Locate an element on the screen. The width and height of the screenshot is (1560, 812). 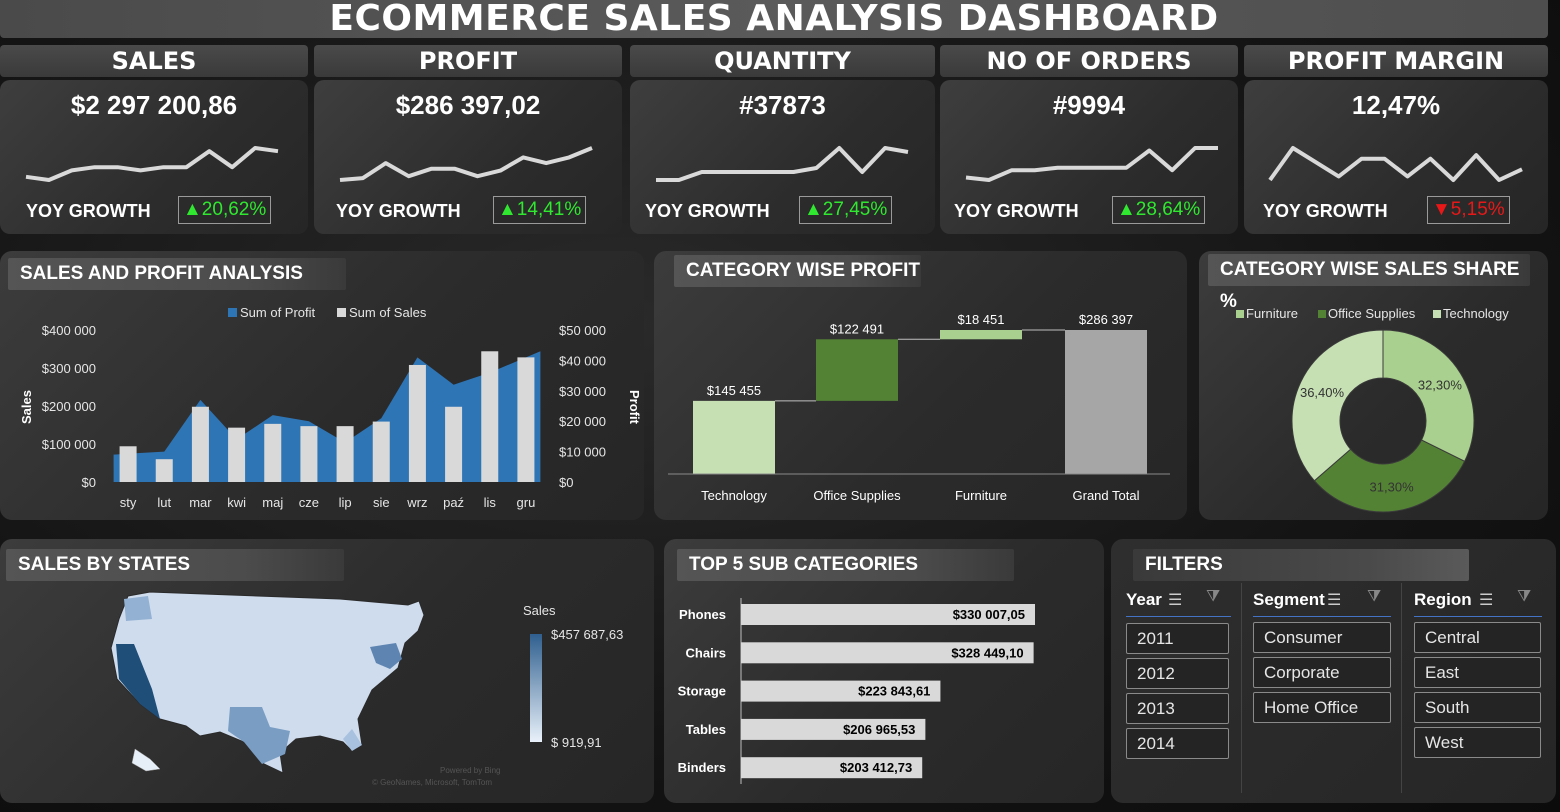
top5-category-label: Phones is located at coordinates (702, 614).